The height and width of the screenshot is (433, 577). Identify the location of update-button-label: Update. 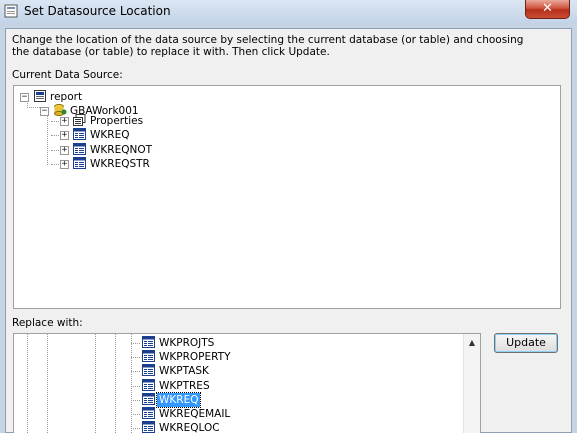
(526, 342).